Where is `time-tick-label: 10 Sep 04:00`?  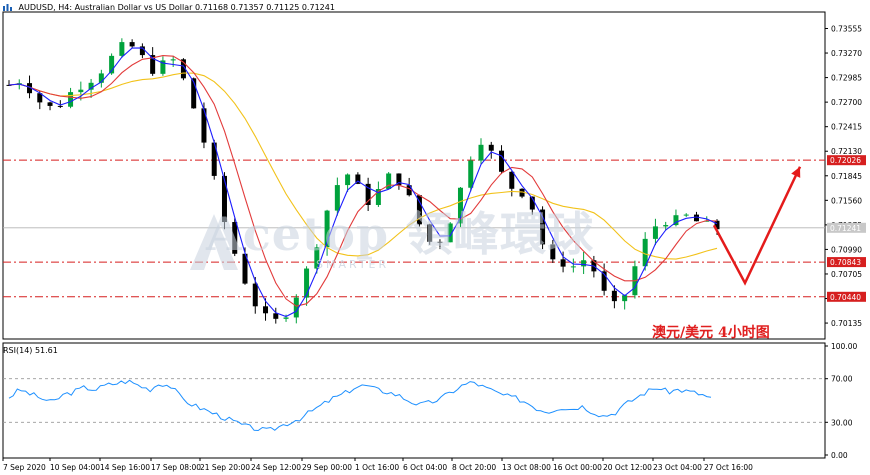
time-tick-label: 10 Sep 04:00 is located at coordinates (75, 467).